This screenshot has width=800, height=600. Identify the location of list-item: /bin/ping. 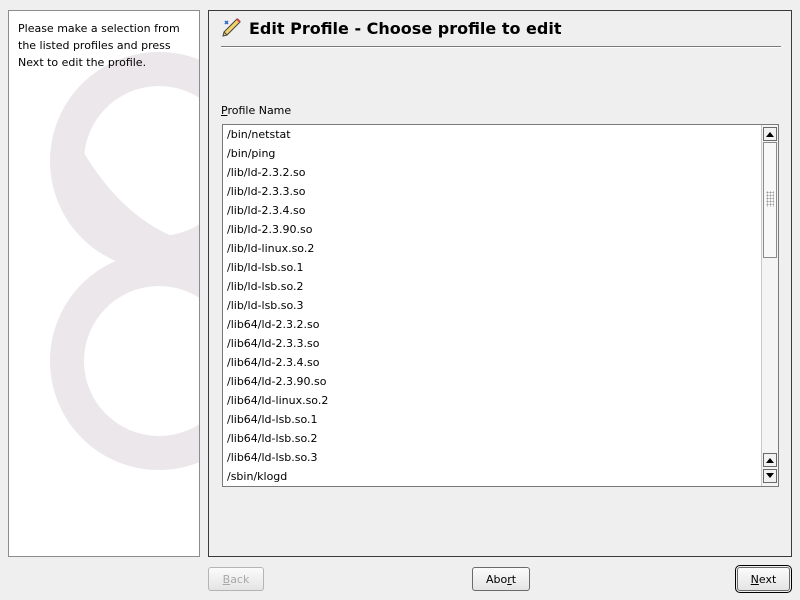
(491, 153).